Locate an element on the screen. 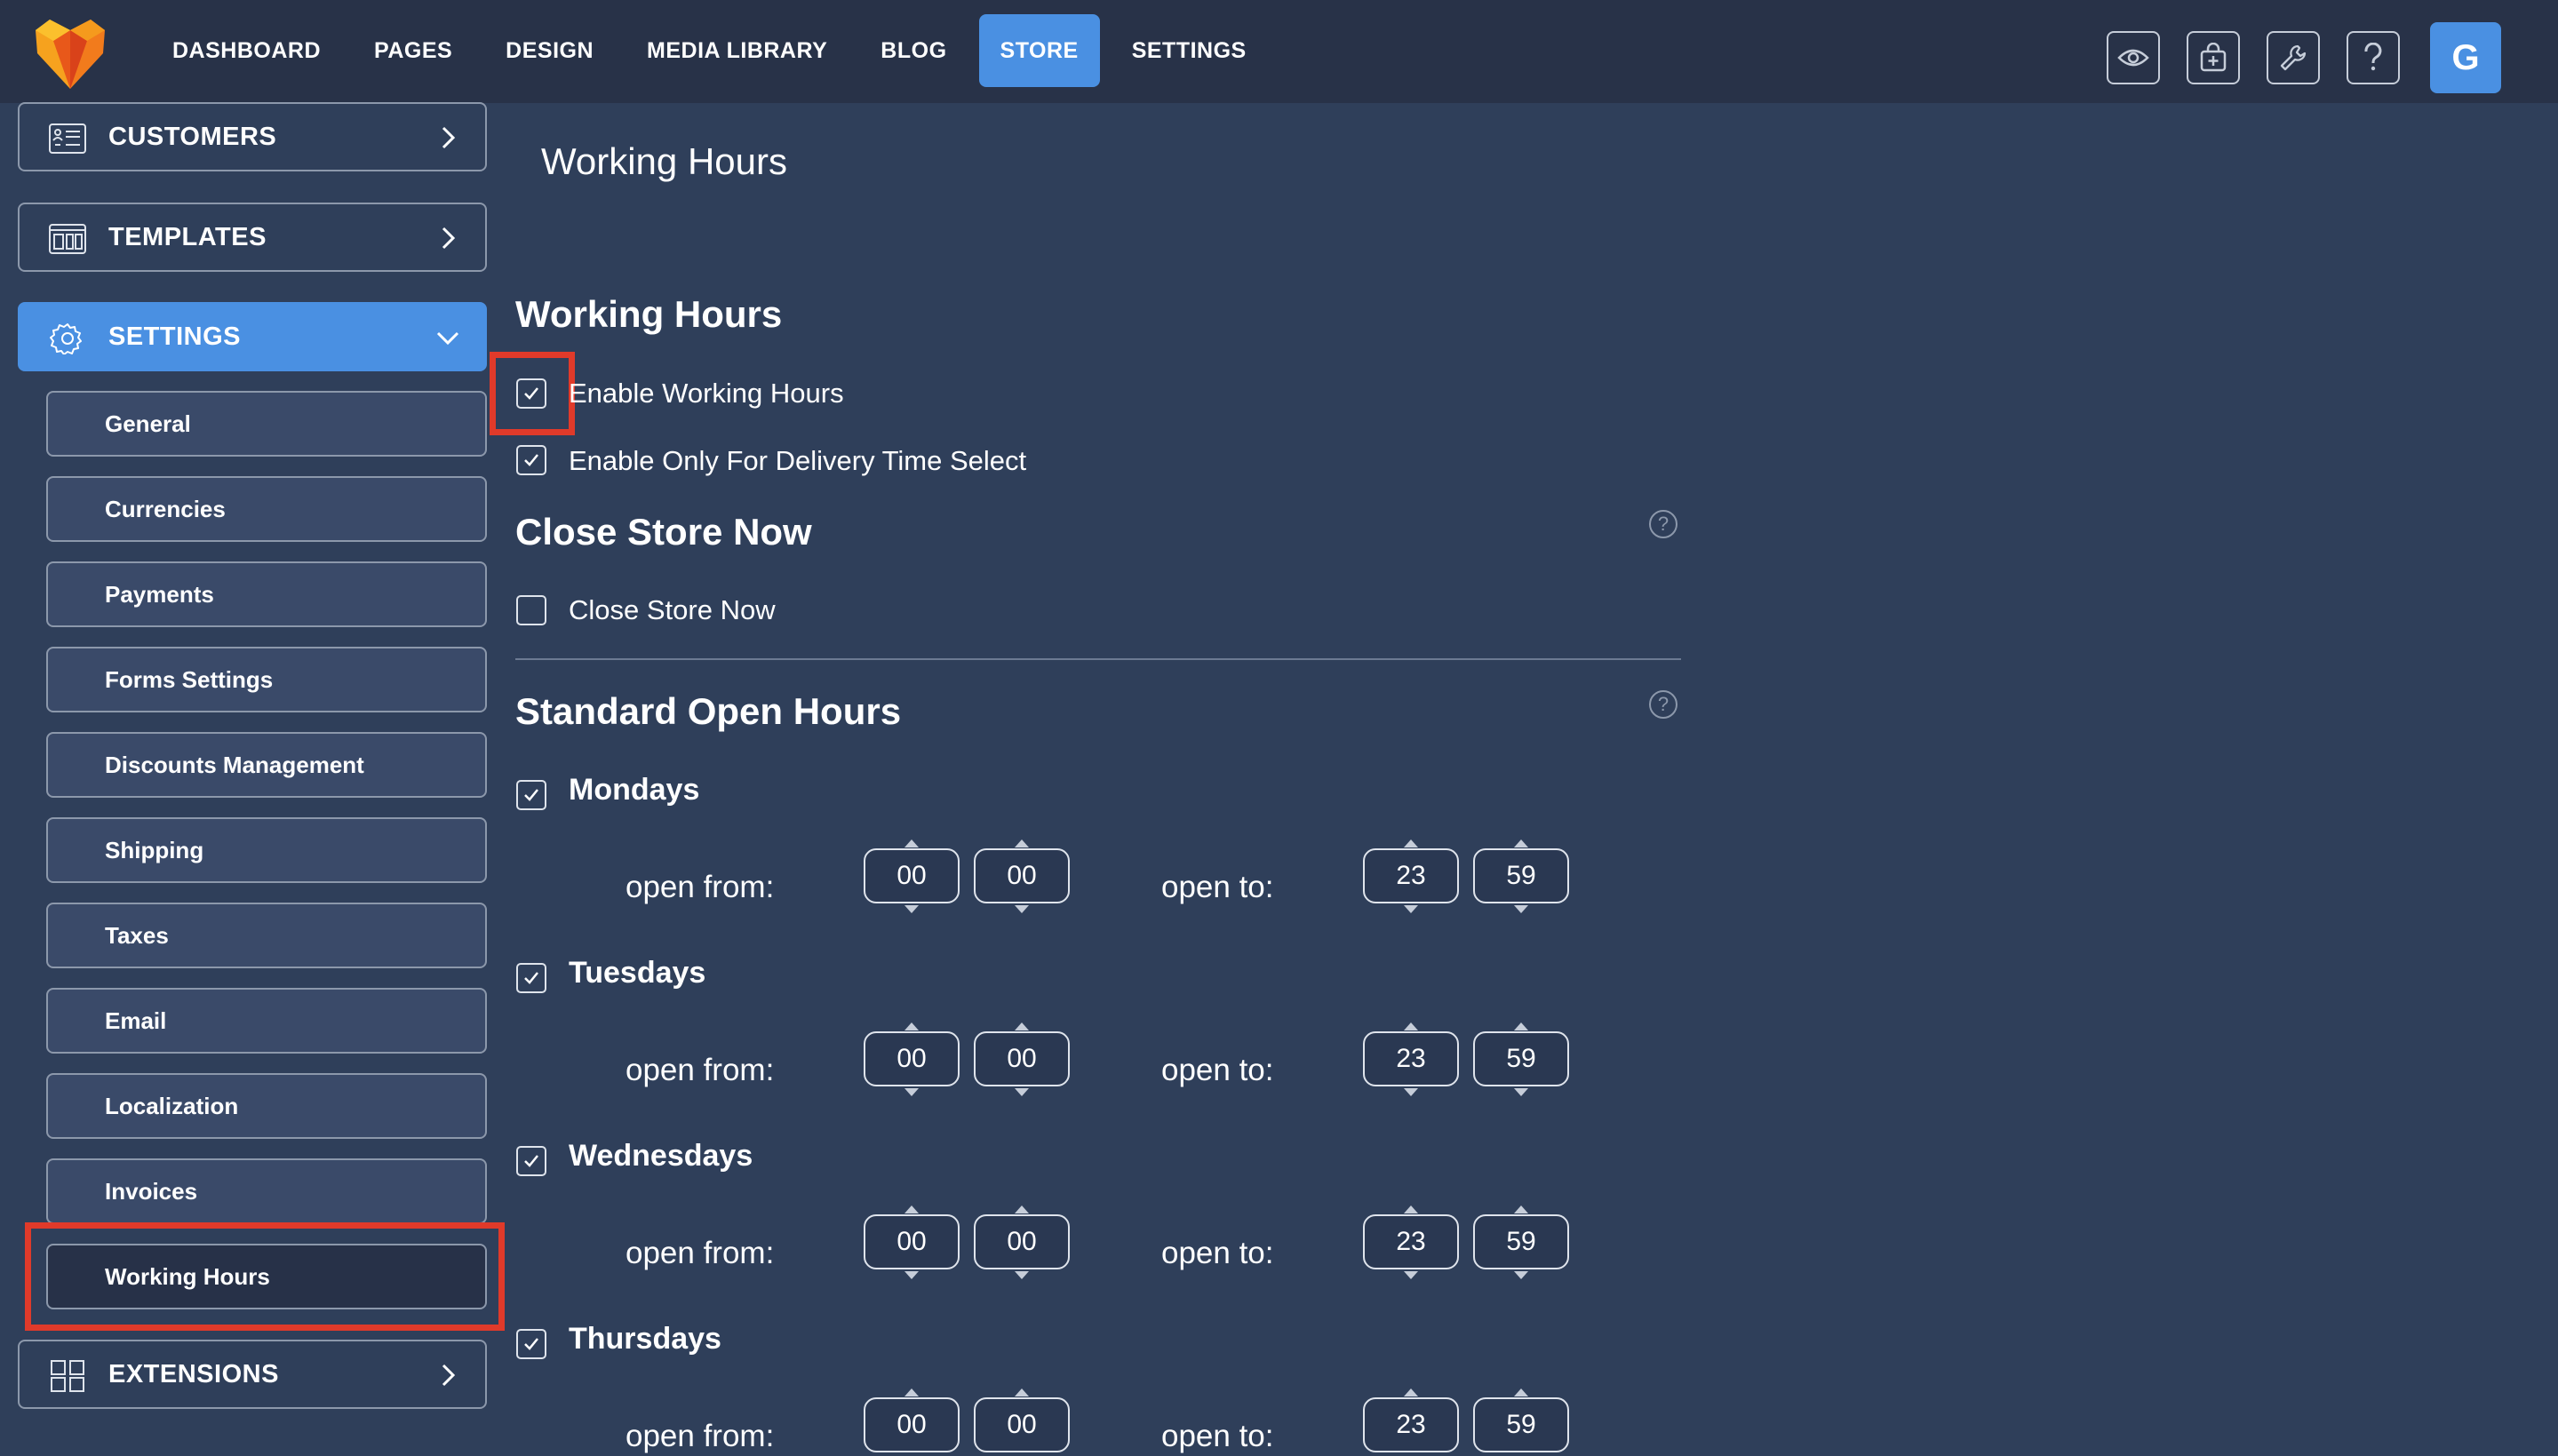 The width and height of the screenshot is (2558, 1456). sidebar-item-payments: Payments is located at coordinates (266, 594).